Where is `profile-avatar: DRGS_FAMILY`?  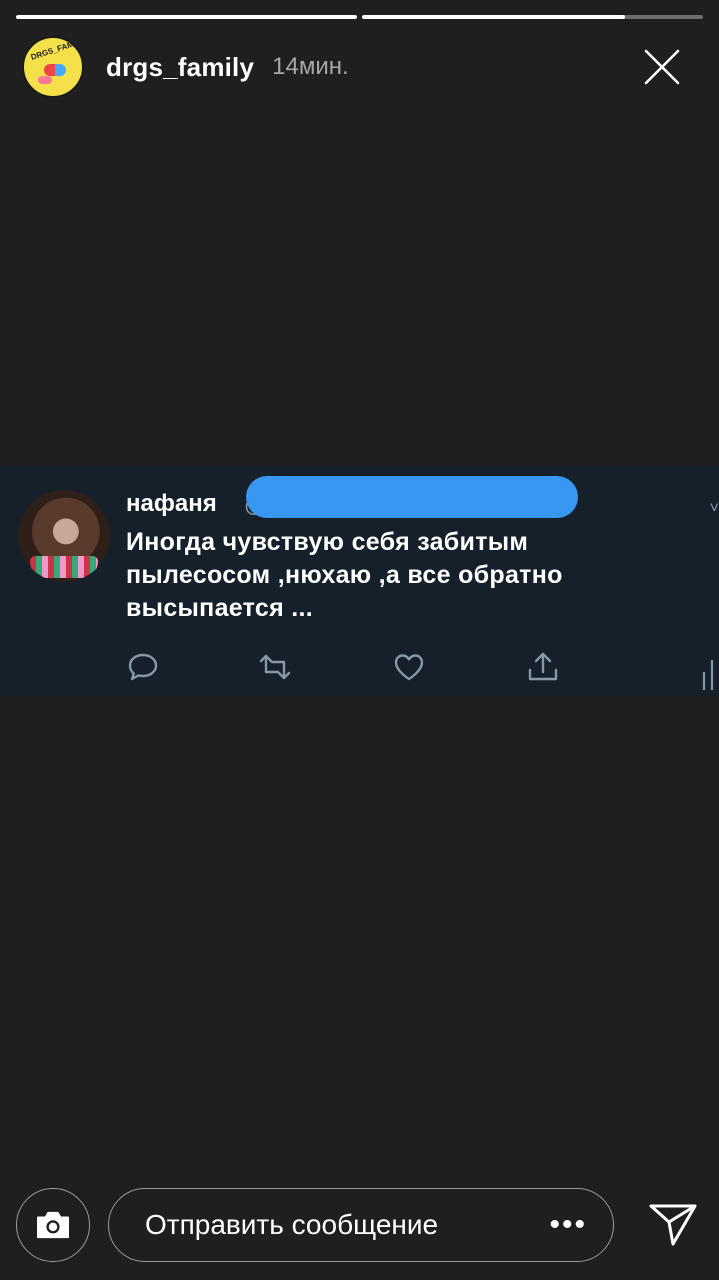 profile-avatar: DRGS_FAMILY is located at coordinates (53, 67).